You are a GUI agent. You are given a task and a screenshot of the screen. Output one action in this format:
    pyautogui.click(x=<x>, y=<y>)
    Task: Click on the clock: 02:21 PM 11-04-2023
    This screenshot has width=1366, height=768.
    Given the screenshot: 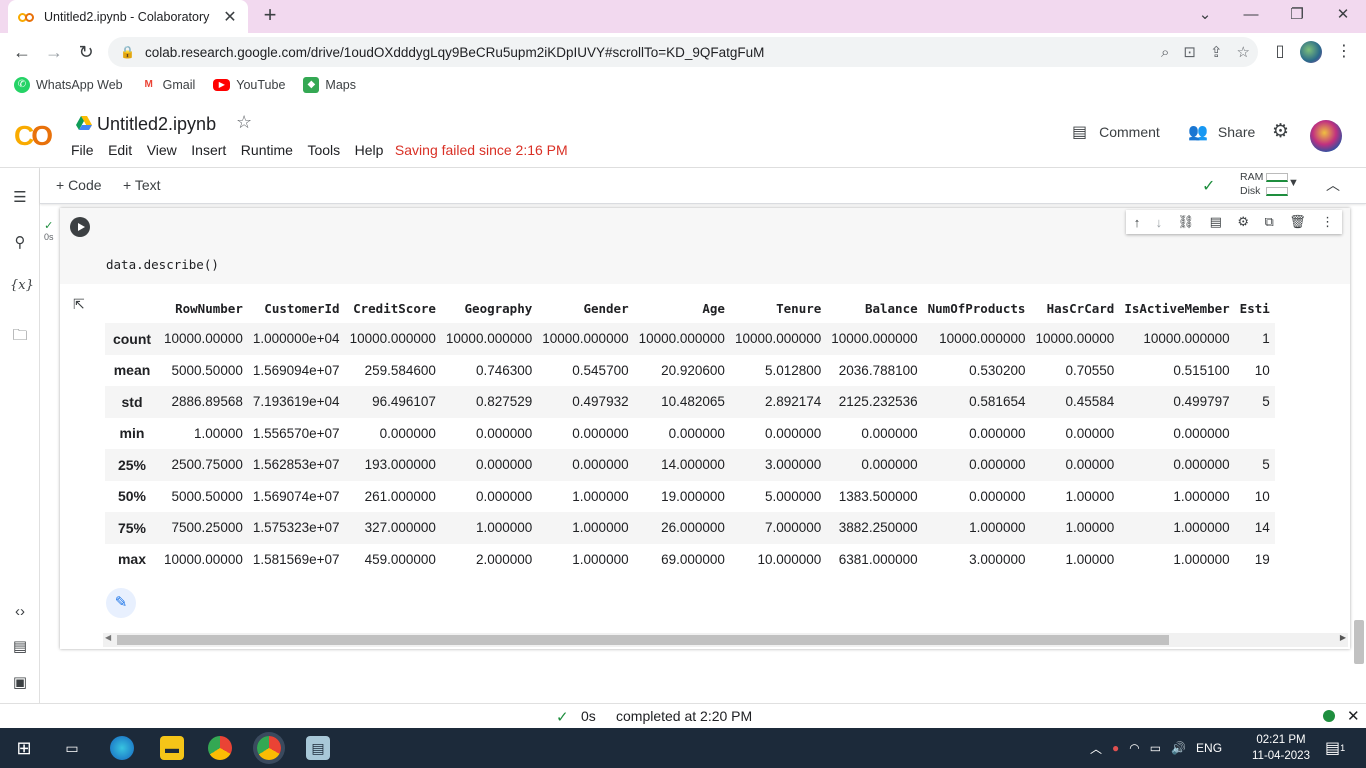 What is the action you would take?
    pyautogui.click(x=1281, y=748)
    